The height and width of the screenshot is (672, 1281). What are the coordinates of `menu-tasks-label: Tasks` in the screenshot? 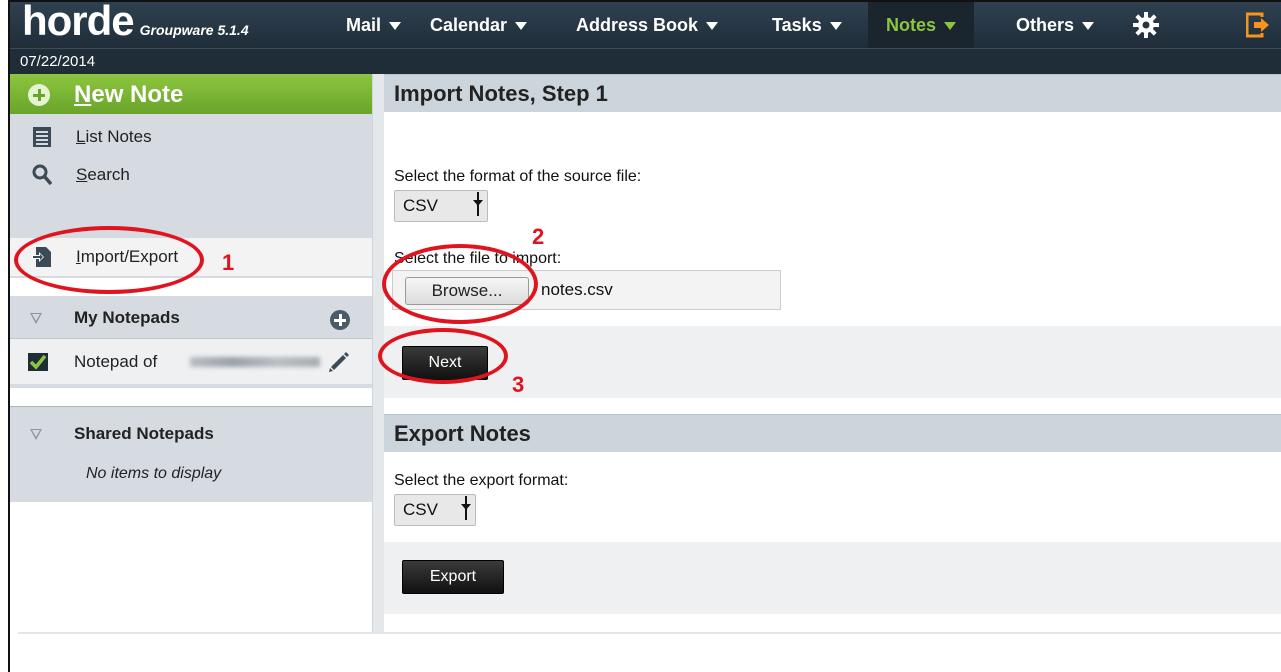 It's located at (797, 24).